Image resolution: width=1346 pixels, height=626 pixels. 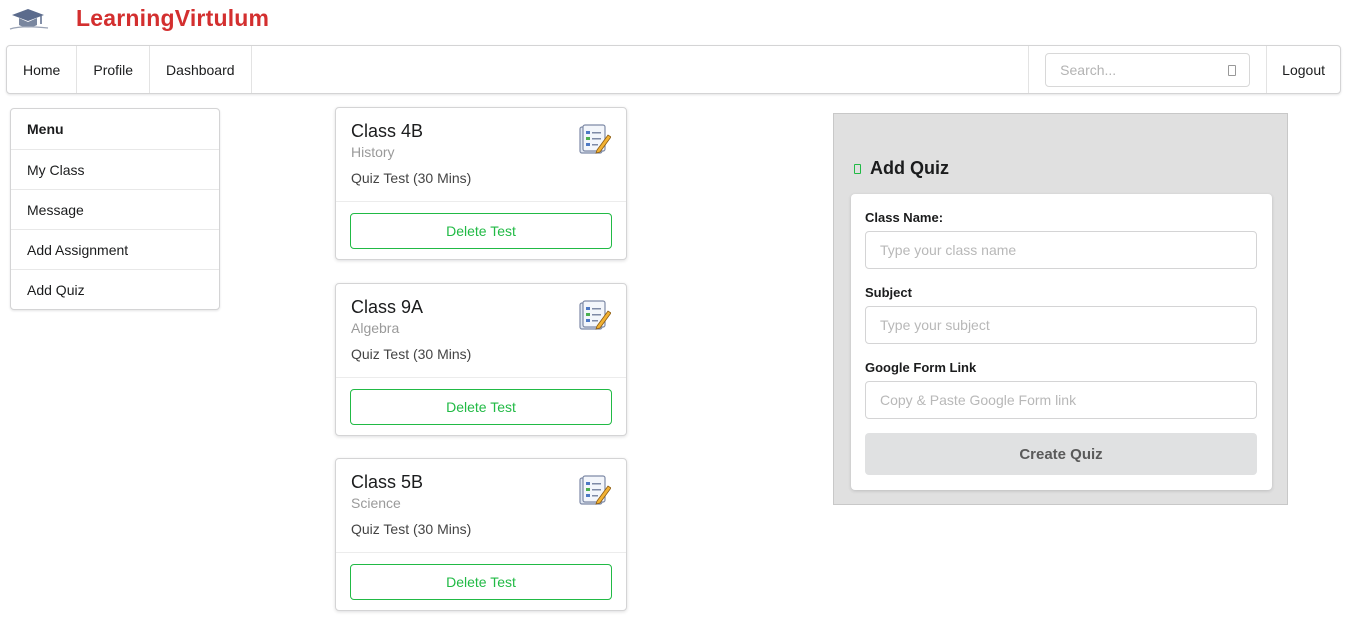 I want to click on logout-button: Logout, so click(x=1303, y=69).